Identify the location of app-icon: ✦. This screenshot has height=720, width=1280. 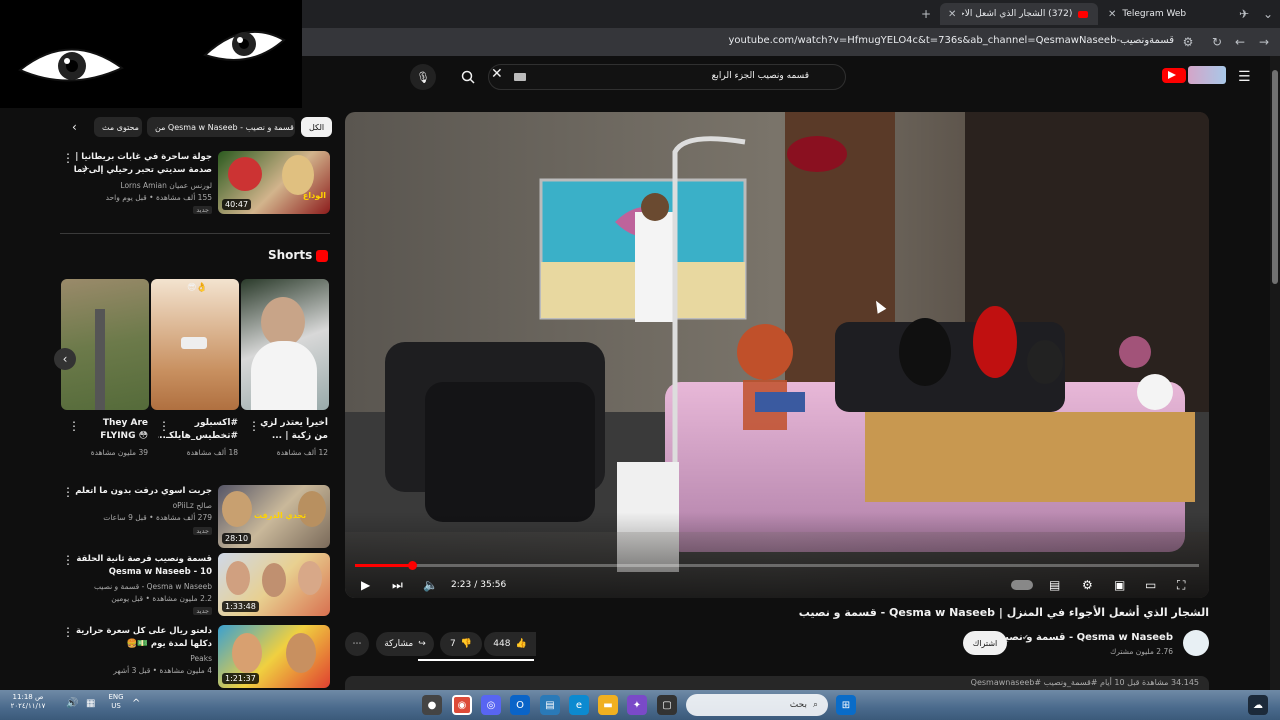
(637, 705).